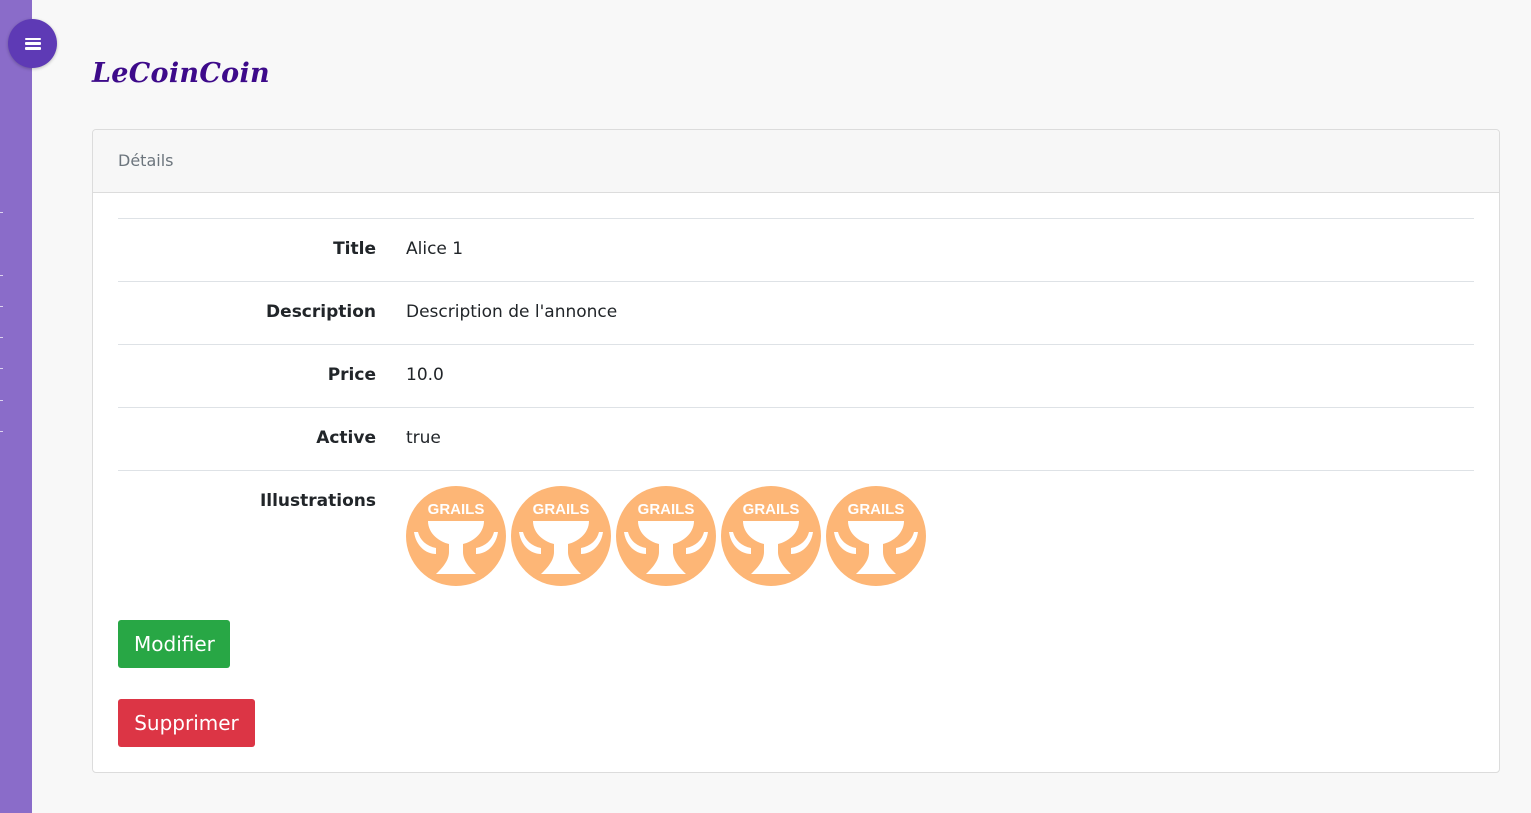 Image resolution: width=1531 pixels, height=813 pixels. Describe the element at coordinates (346, 438) in the screenshot. I see `field-label: Active` at that location.